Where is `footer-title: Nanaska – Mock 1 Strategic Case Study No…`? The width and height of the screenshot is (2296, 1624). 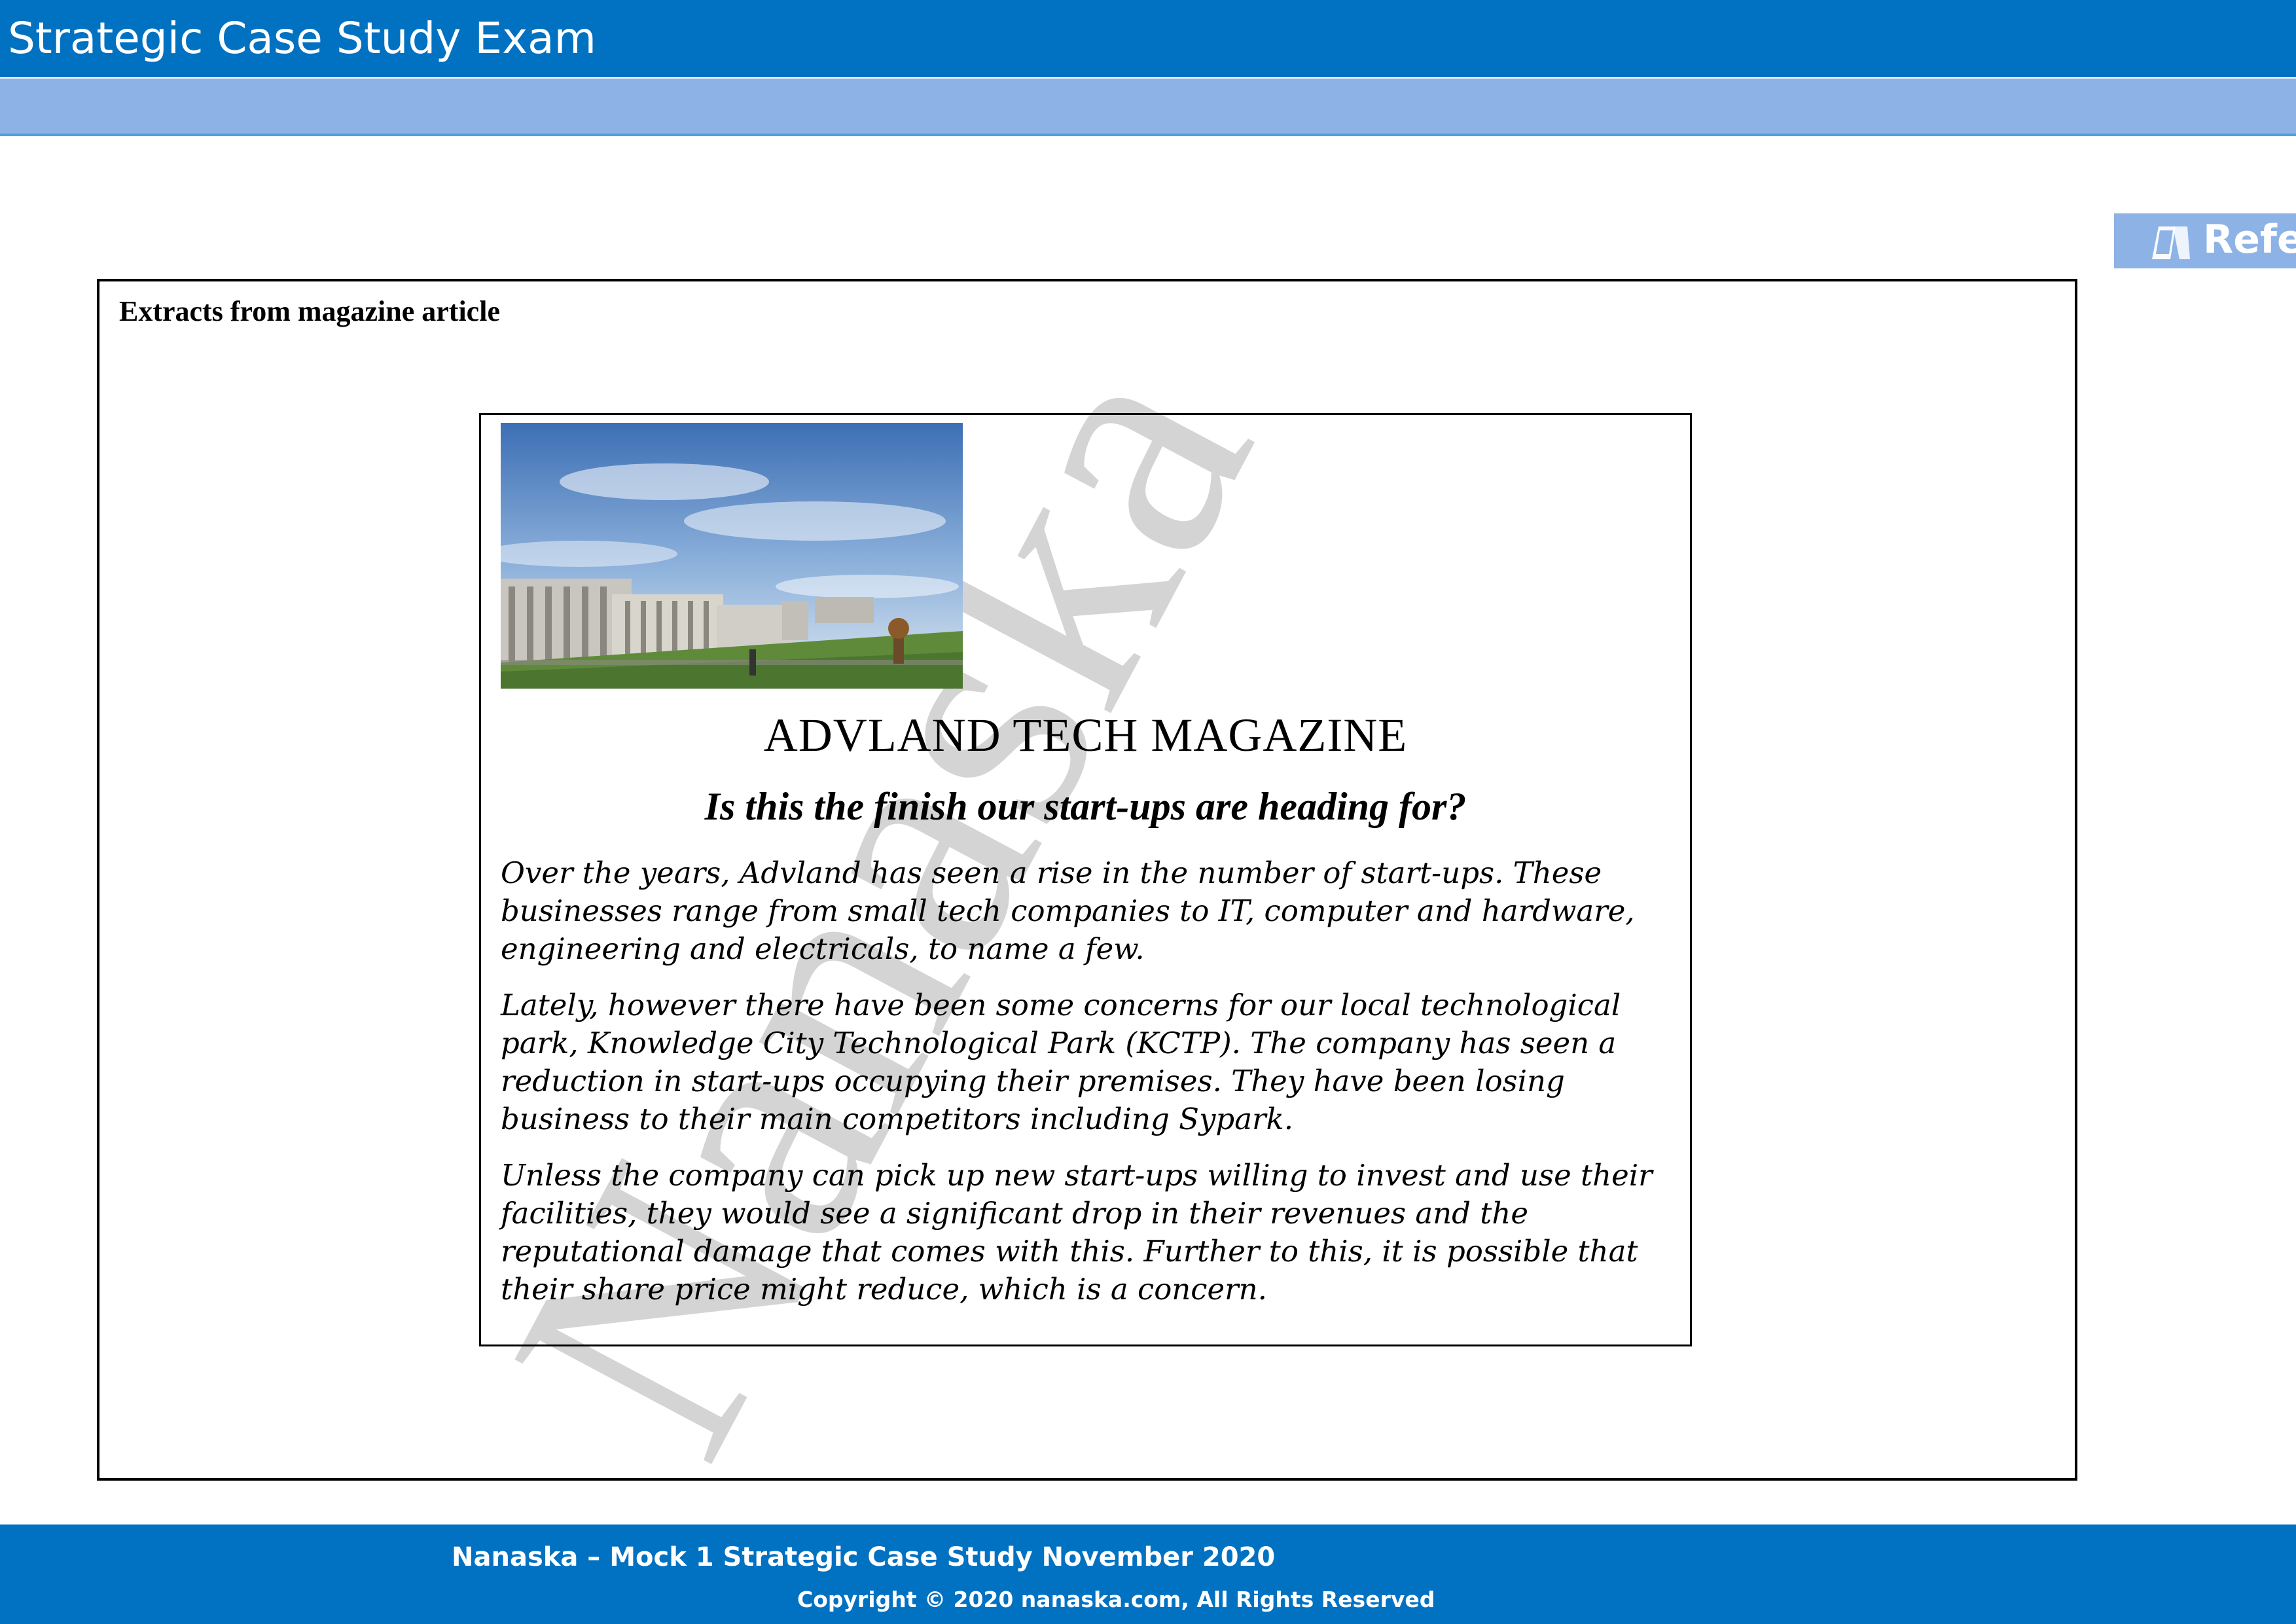
footer-title: Nanaska – Mock 1 Strategic Case Study No… is located at coordinates (864, 1557).